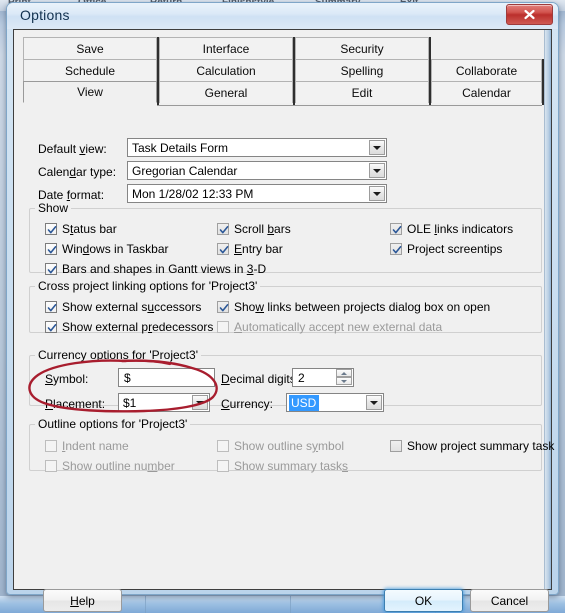 This screenshot has height=613, width=565. What do you see at coordinates (344, 381) in the screenshot?
I see `stepper-down-icon` at bounding box center [344, 381].